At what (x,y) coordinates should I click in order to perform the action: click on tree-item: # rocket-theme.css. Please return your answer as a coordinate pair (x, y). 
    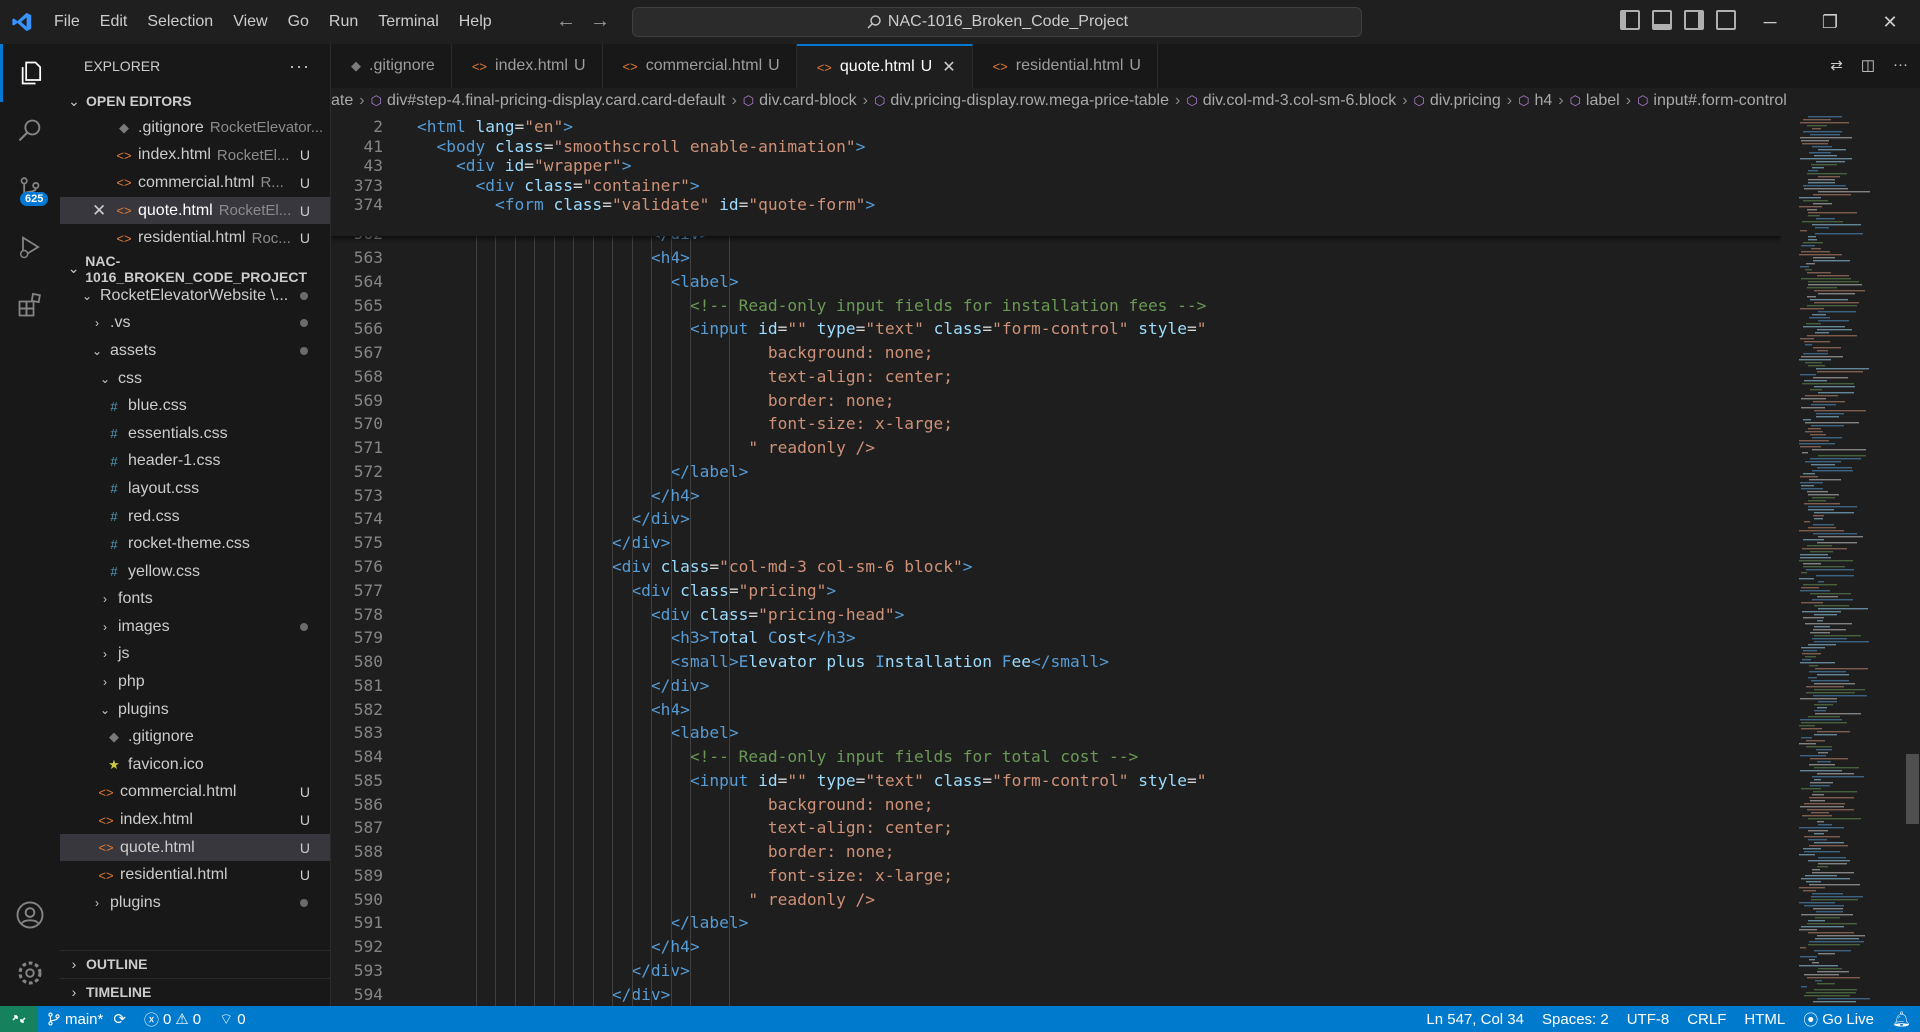
    Looking at the image, I should click on (195, 544).